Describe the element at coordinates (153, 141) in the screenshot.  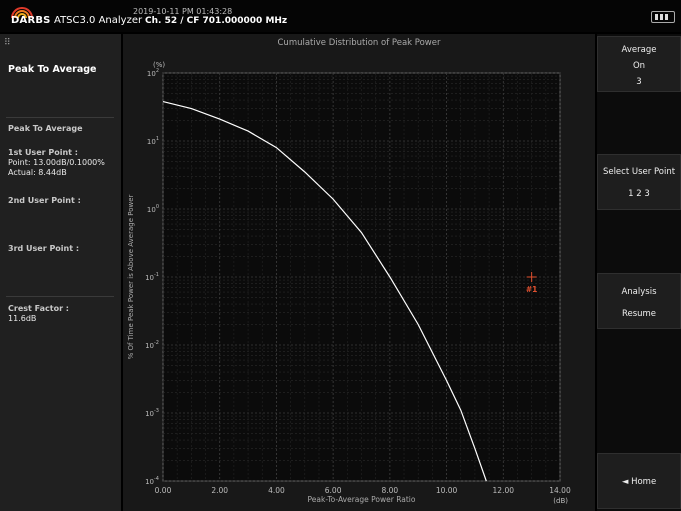
I see `y-tick-label: 101` at that location.